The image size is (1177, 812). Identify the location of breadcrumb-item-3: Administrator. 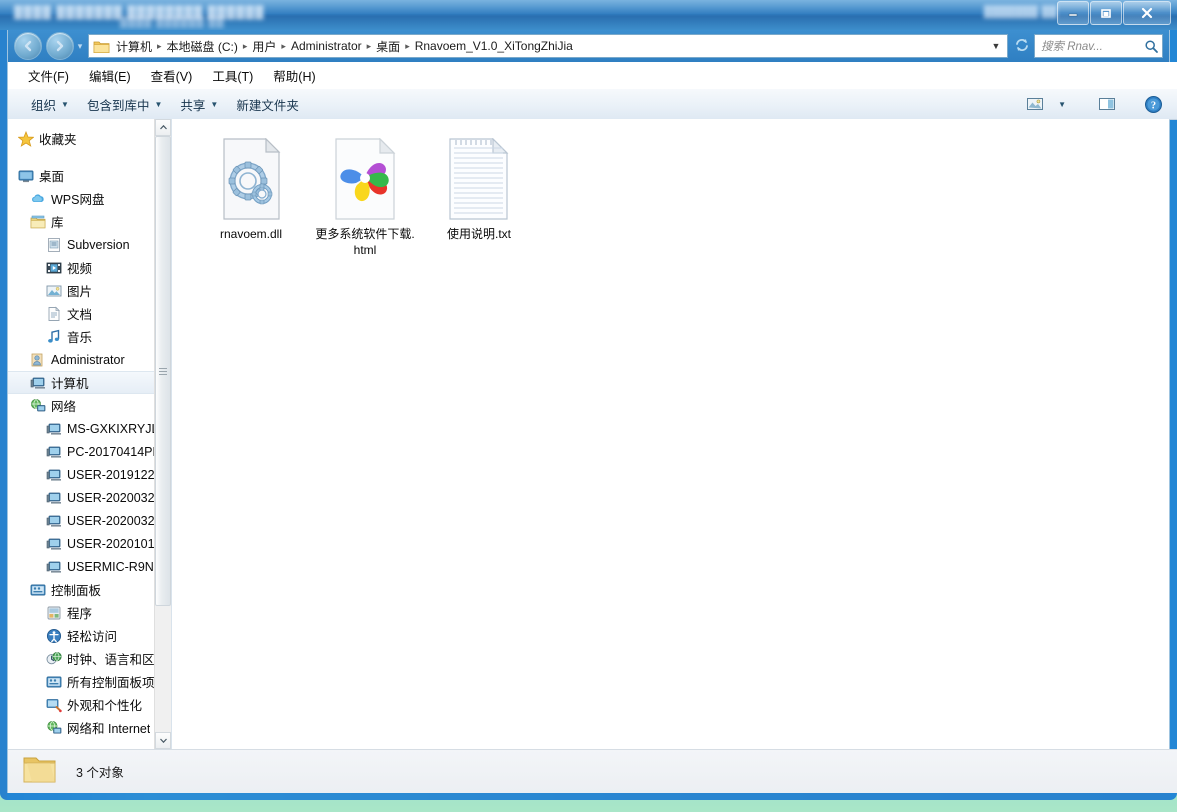
(326, 46).